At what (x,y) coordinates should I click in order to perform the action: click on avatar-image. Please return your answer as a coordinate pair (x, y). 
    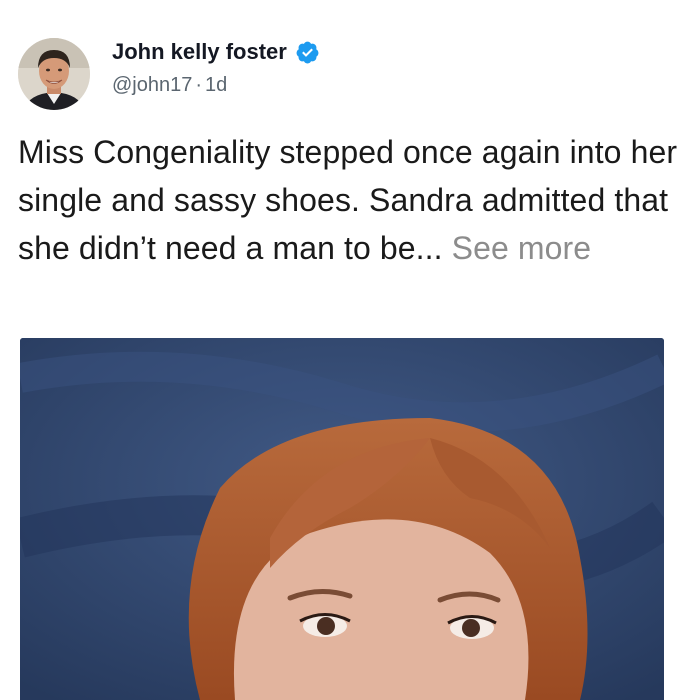
    Looking at the image, I should click on (54, 74).